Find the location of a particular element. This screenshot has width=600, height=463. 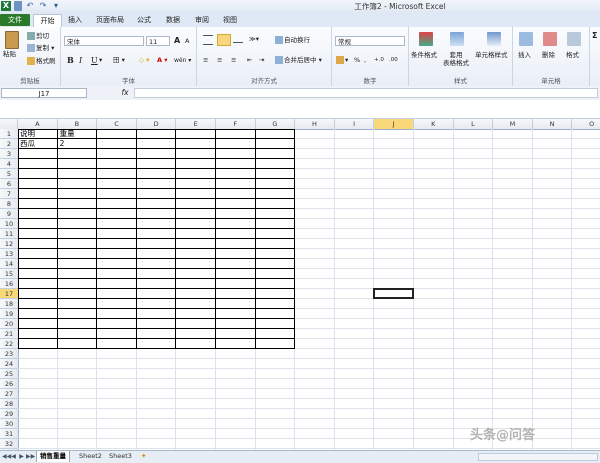

row-header-21: 21 is located at coordinates (9, 334).